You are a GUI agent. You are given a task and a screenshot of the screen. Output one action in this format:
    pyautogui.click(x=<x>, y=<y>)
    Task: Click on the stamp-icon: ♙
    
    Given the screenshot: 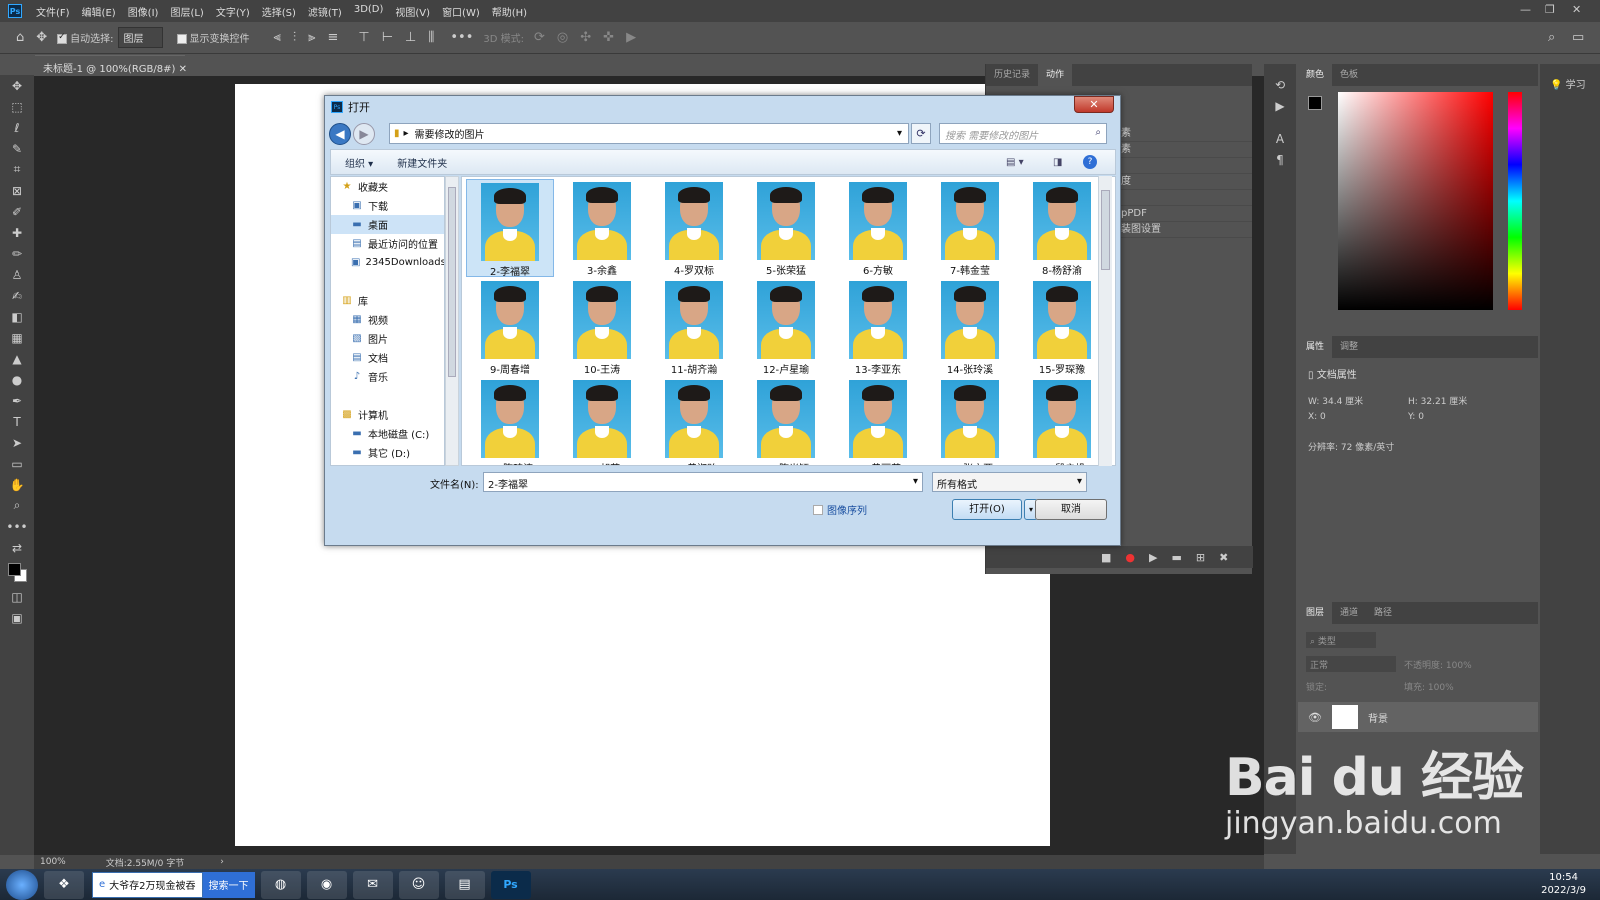 What is the action you would take?
    pyautogui.click(x=17, y=274)
    